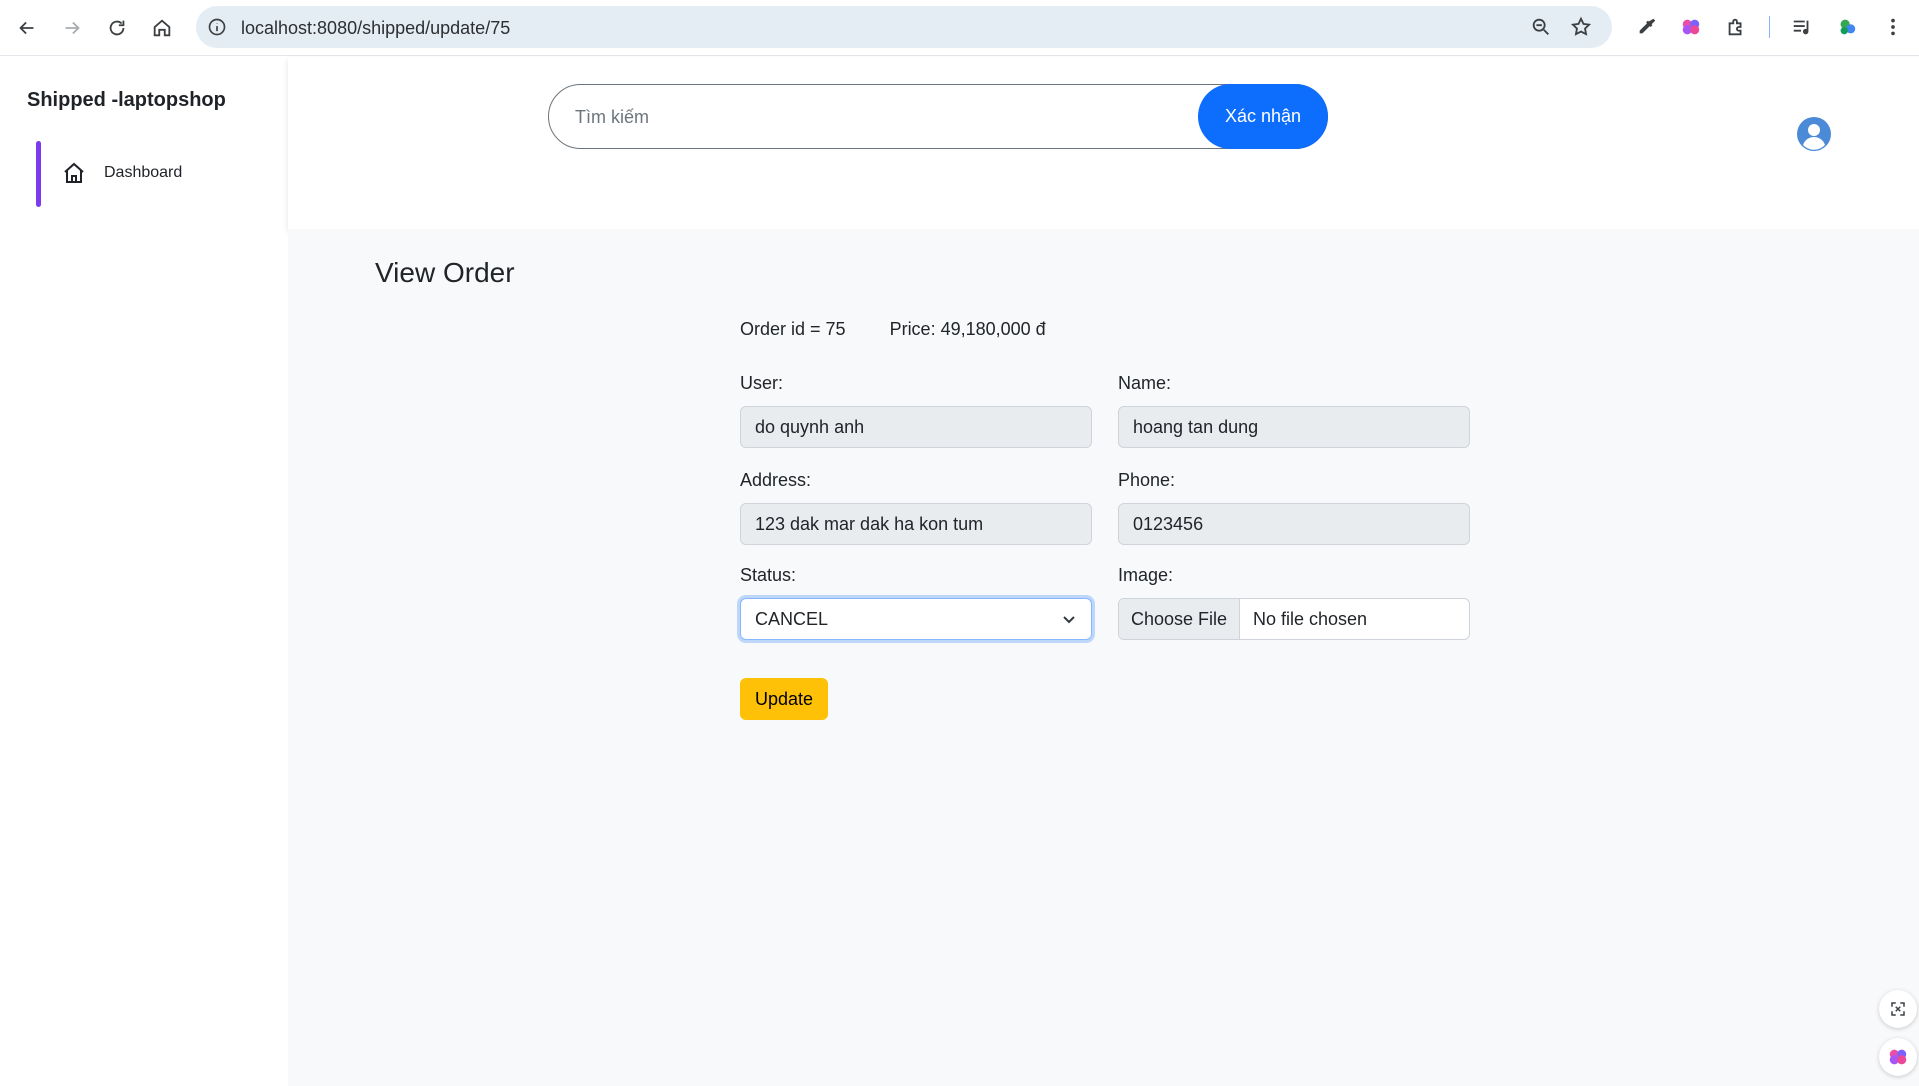 Image resolution: width=1919 pixels, height=1086 pixels. What do you see at coordinates (126, 100) in the screenshot?
I see `brand-title: Shipped -laptopshop` at bounding box center [126, 100].